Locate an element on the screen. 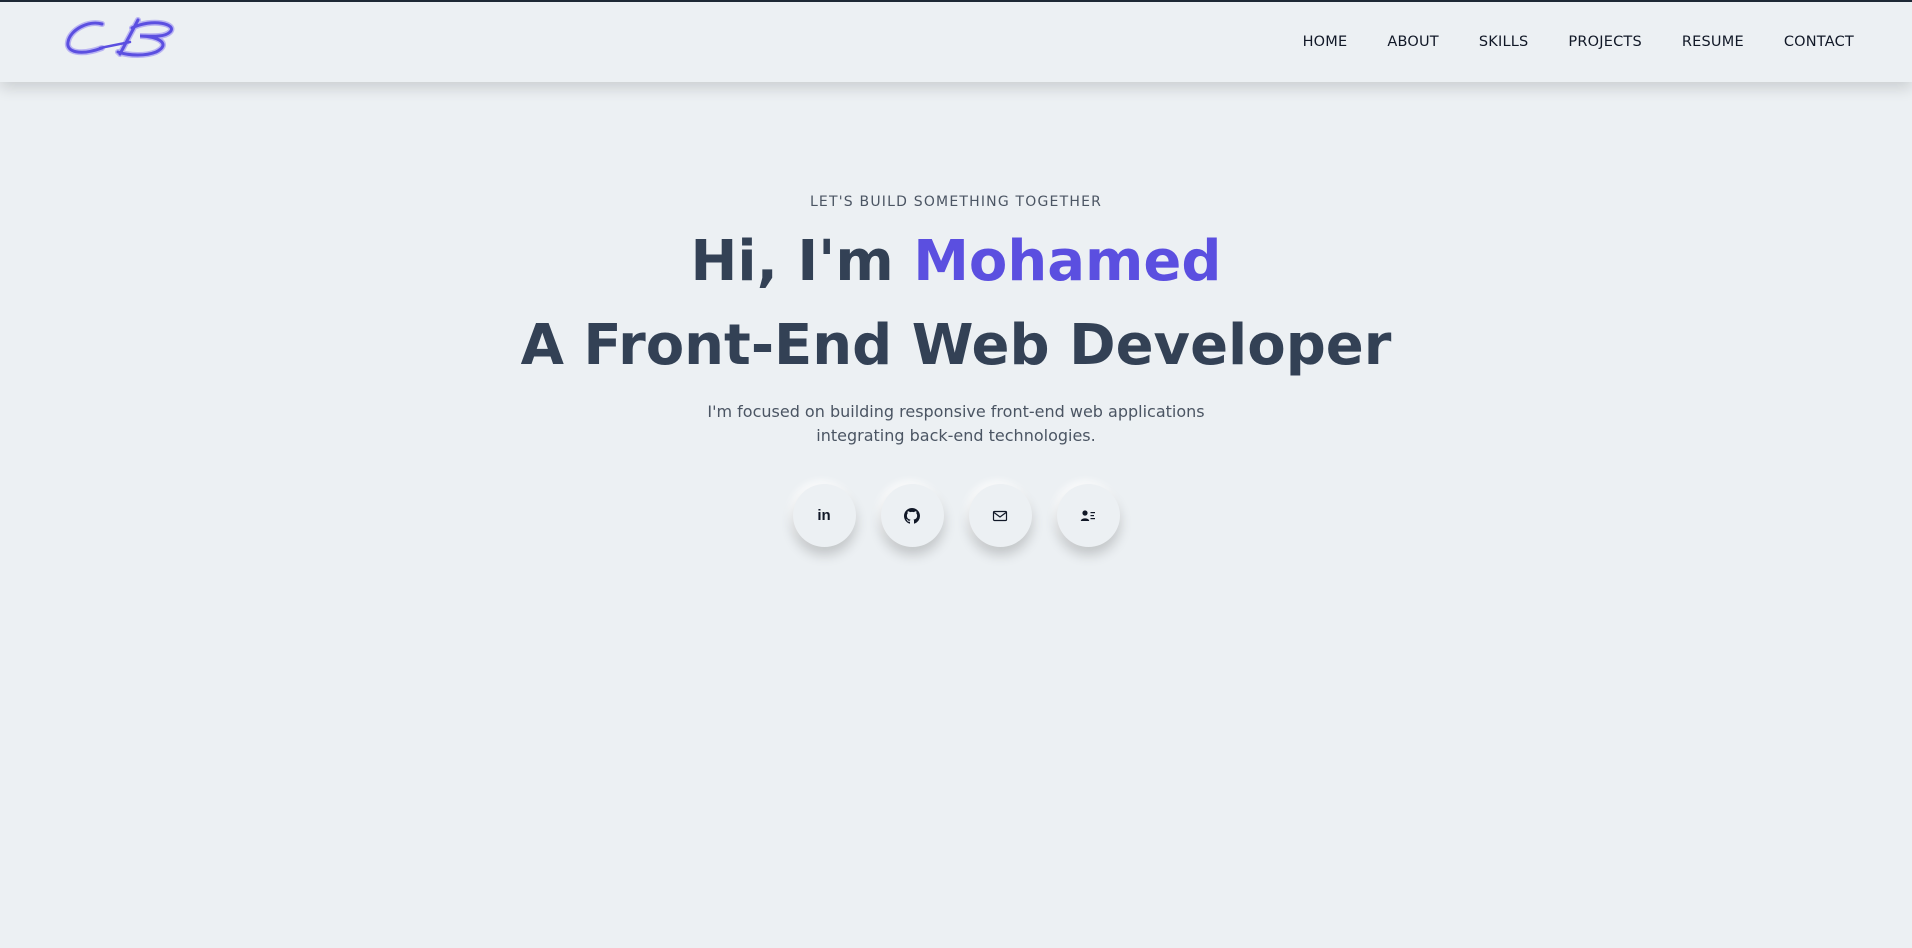  email-button is located at coordinates (1000, 515).